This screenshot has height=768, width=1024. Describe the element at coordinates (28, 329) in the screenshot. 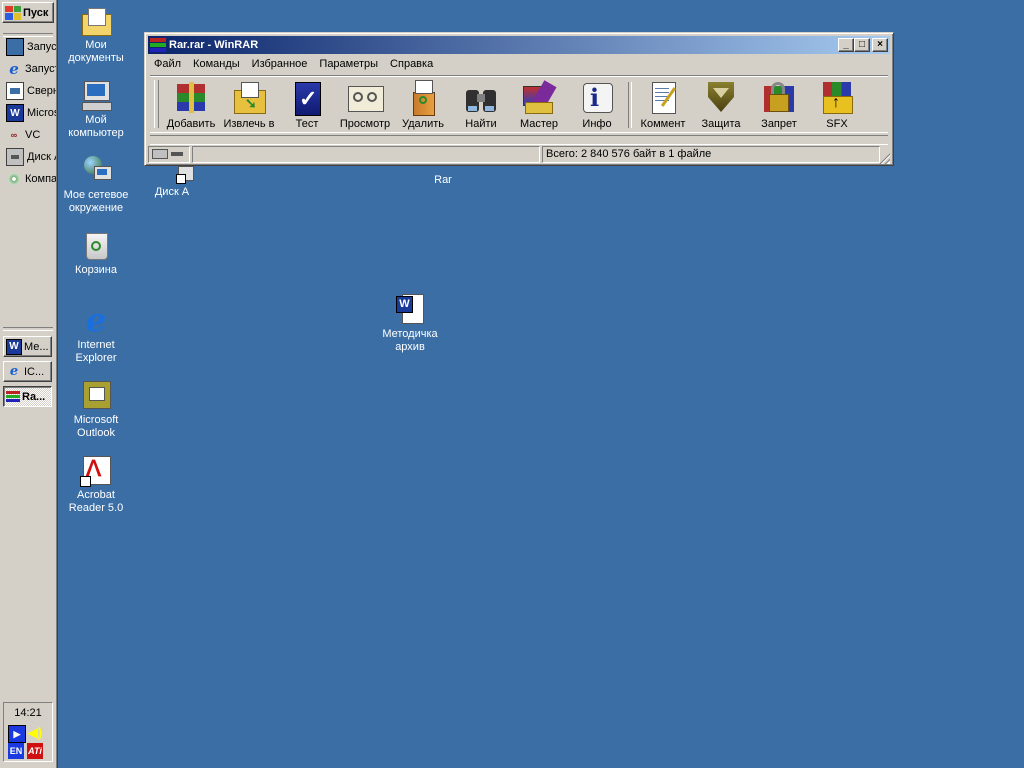

I see `task-separator` at that location.